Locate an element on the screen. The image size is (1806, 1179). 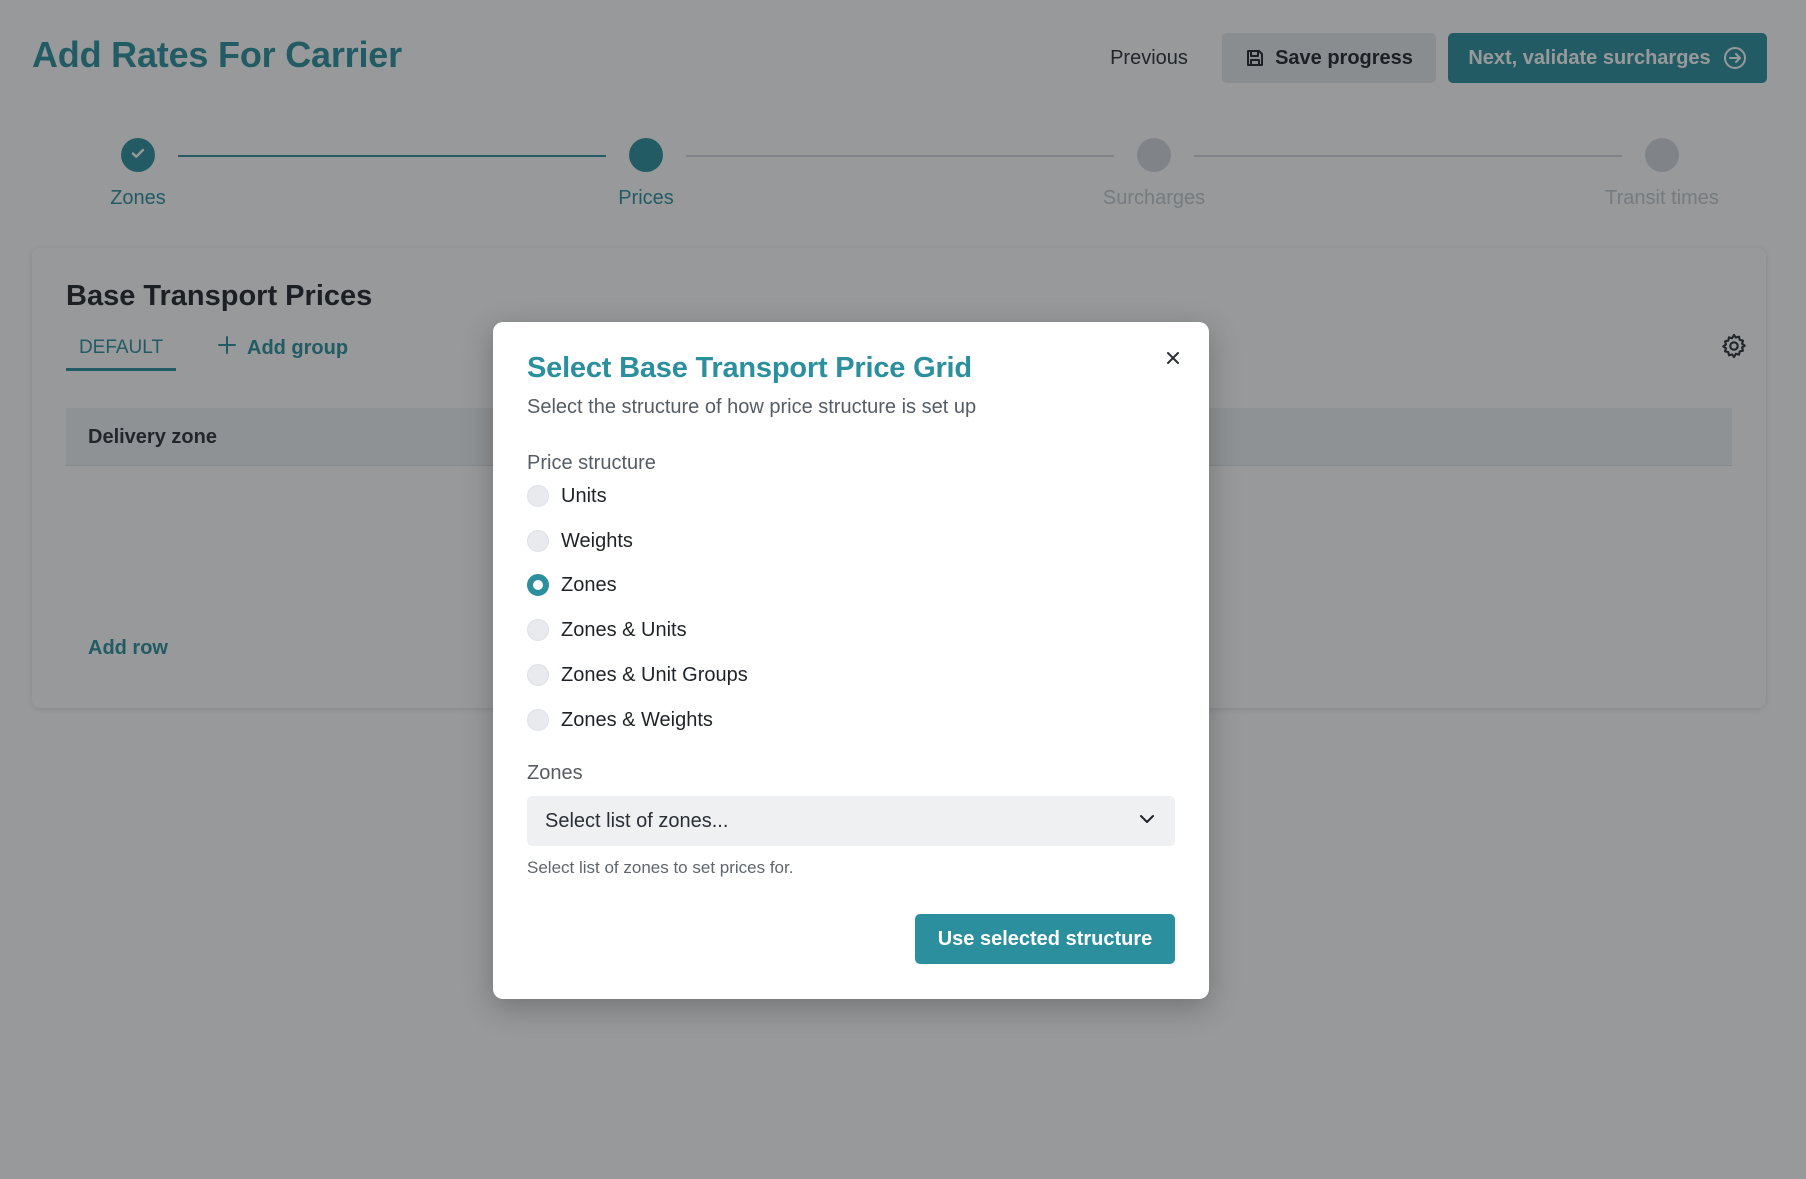
radio-label: Zones & Unit Groups is located at coordinates (654, 674).